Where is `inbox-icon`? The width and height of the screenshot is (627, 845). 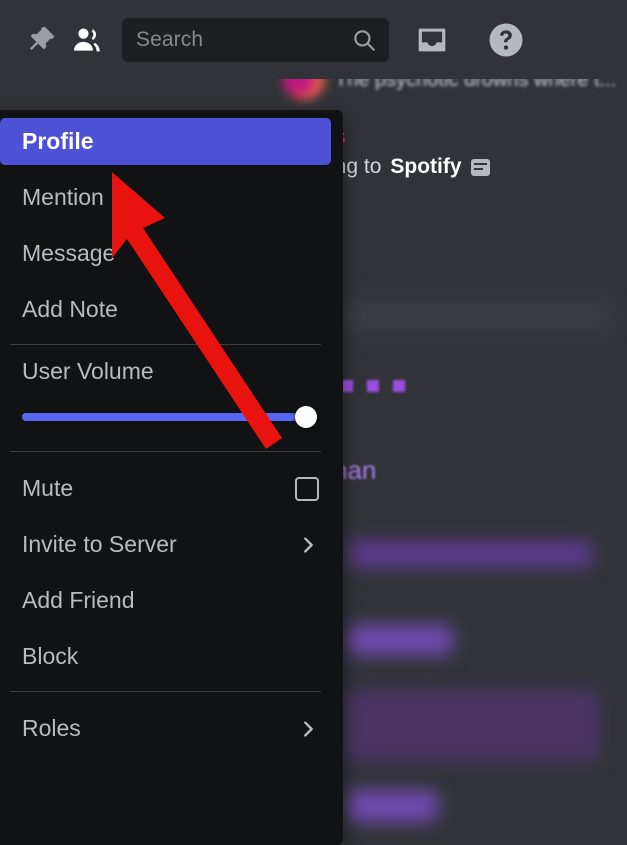
inbox-icon is located at coordinates (432, 40).